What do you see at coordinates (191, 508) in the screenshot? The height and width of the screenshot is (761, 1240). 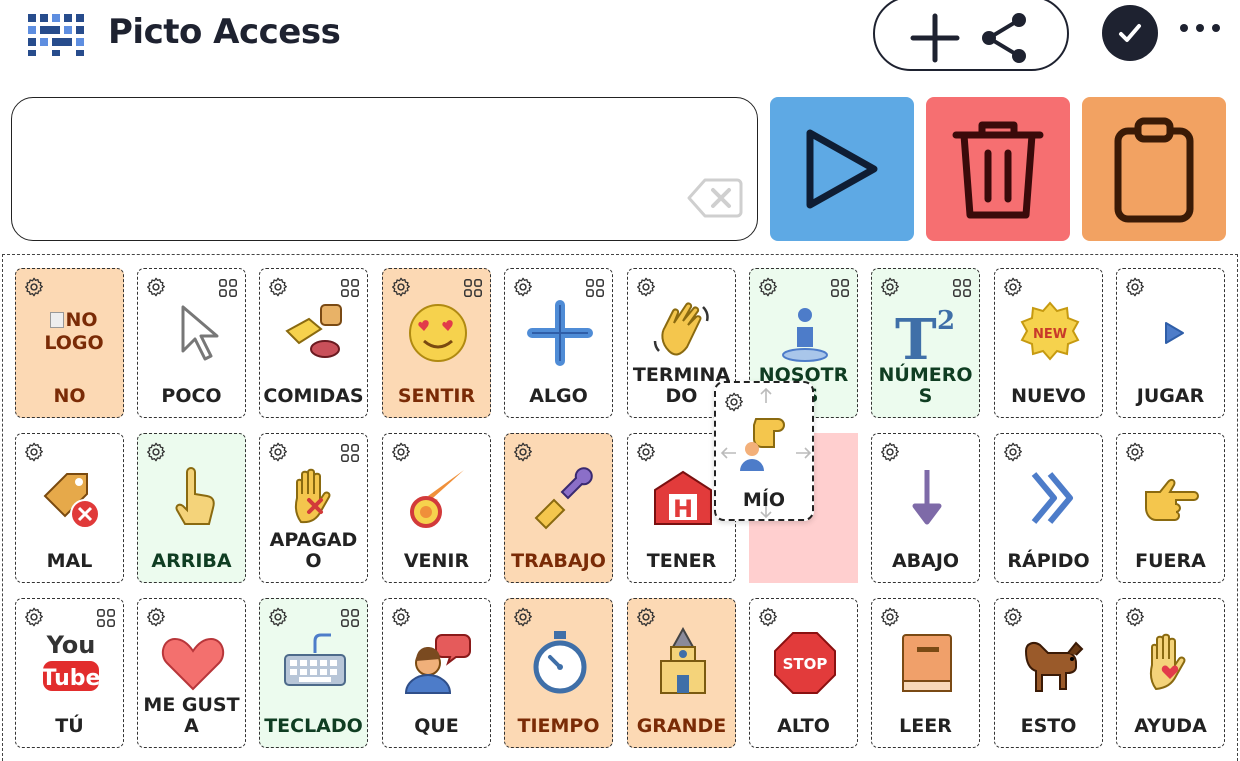 I see `tile-arriba: ARRIBA` at bounding box center [191, 508].